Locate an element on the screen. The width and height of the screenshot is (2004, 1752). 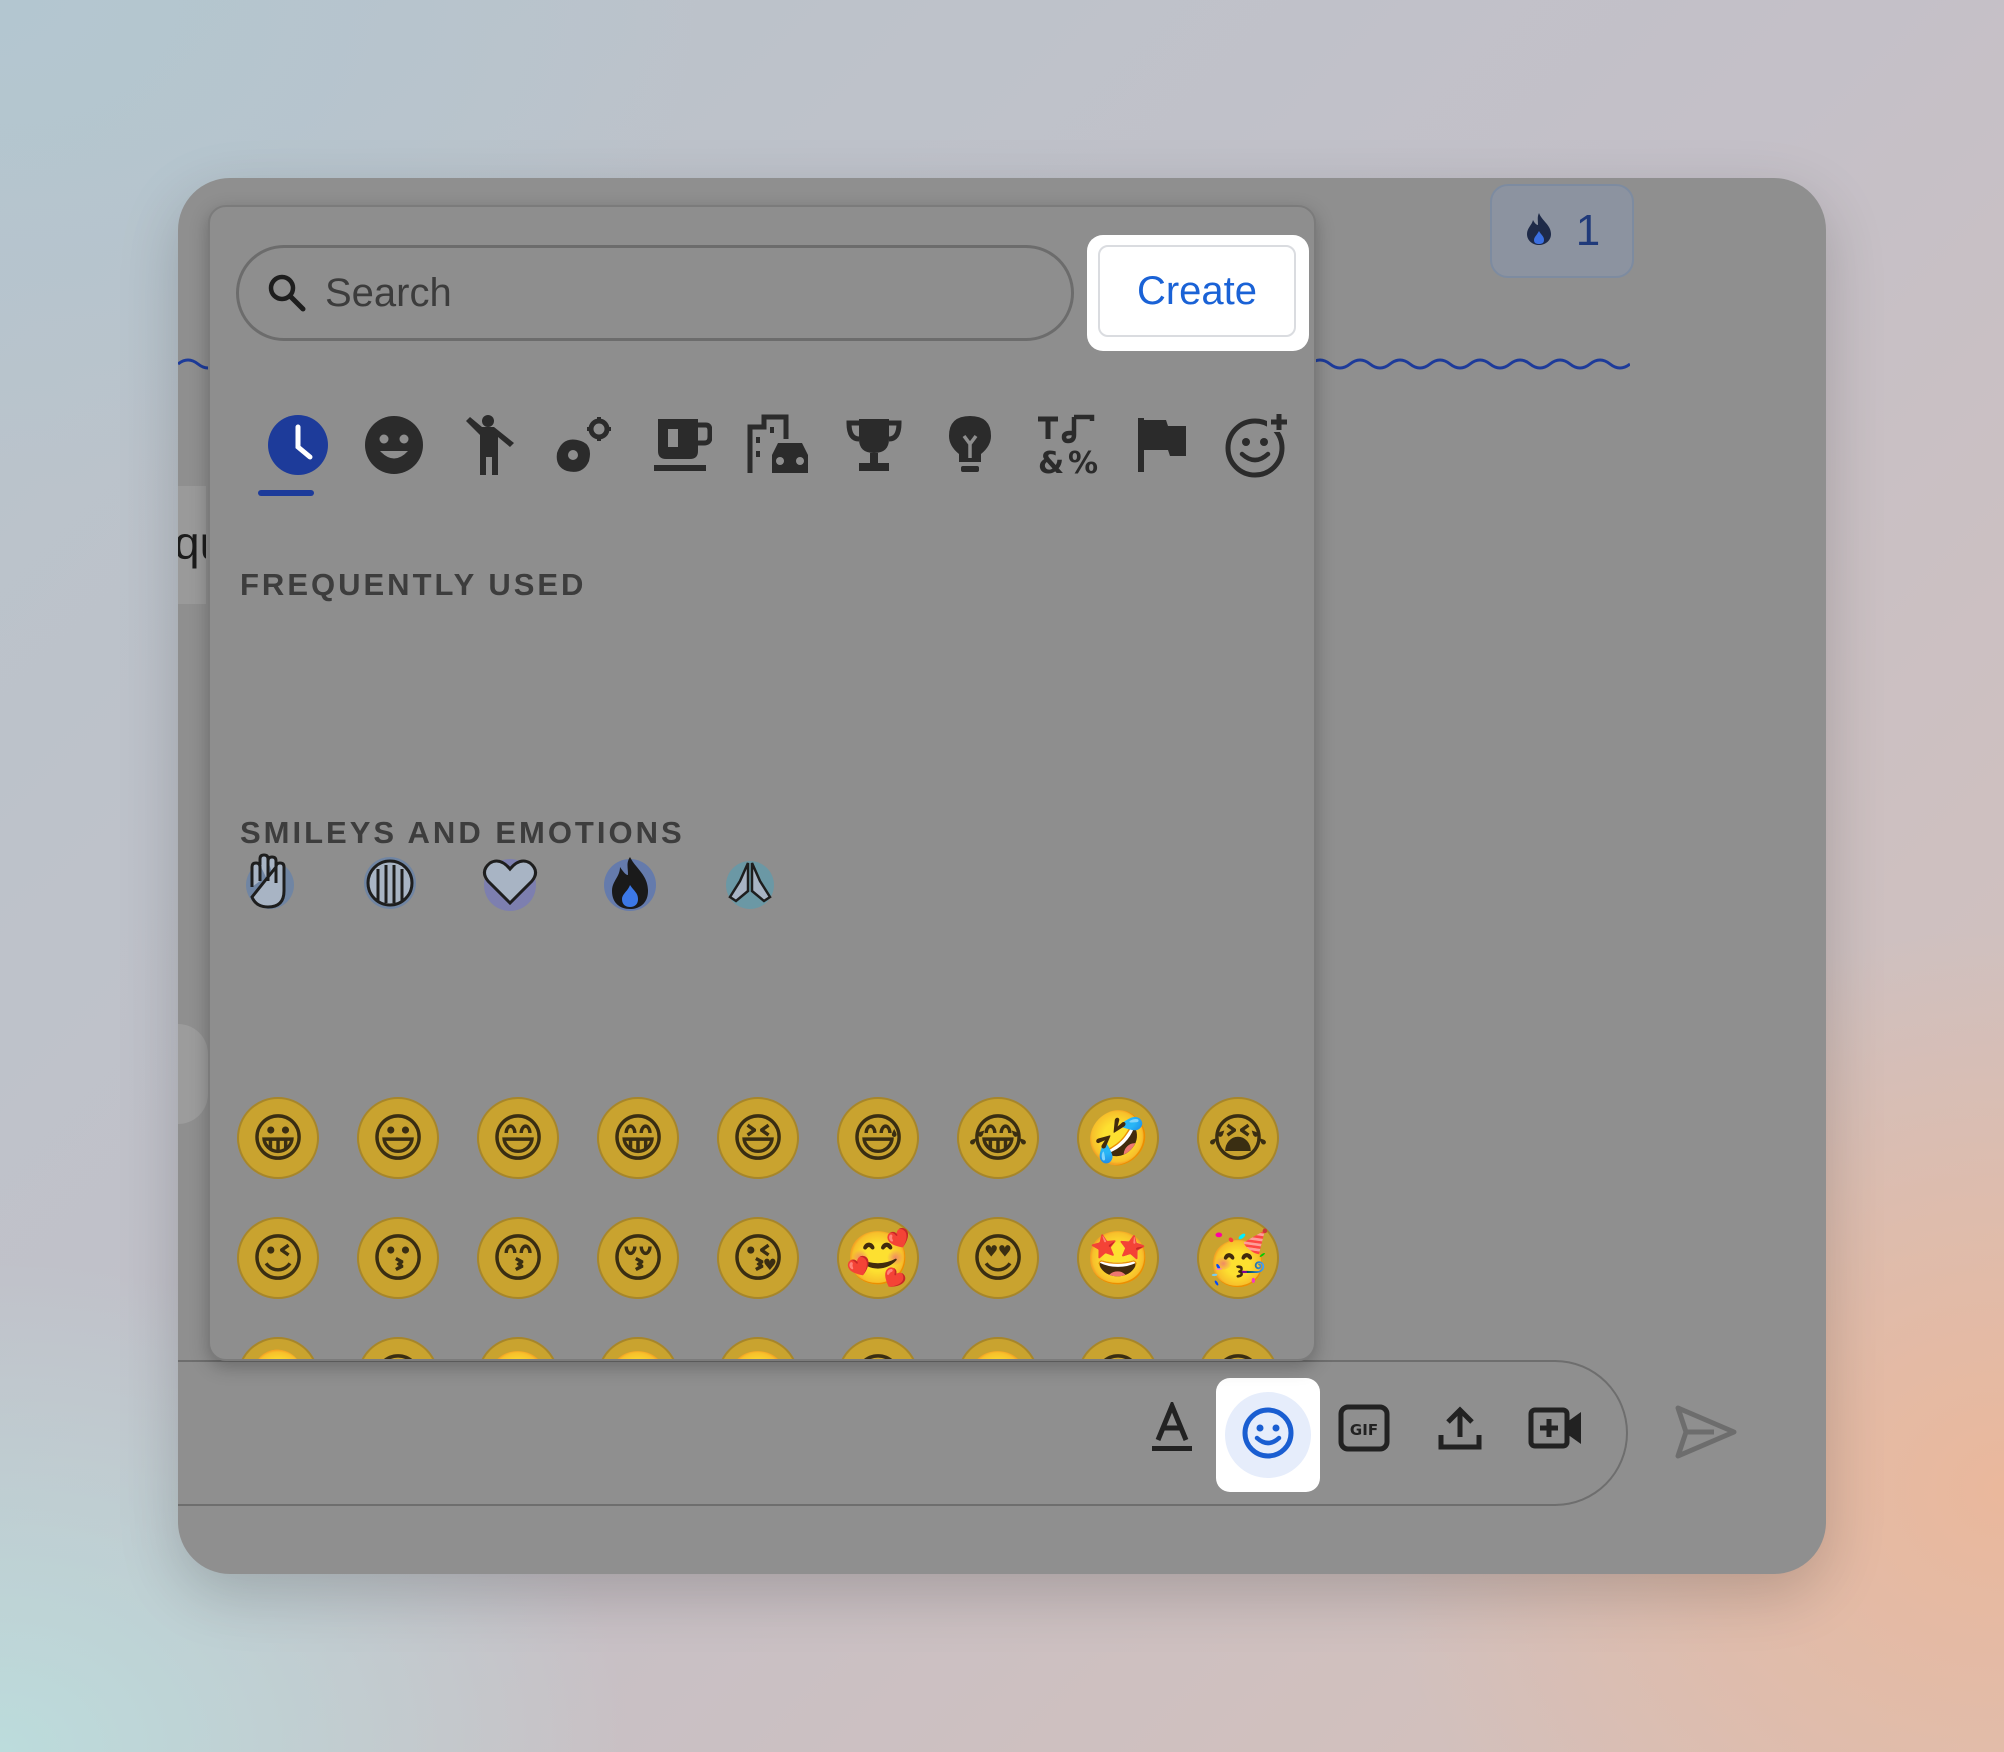
emoji-item: 😉 is located at coordinates (278, 1258).